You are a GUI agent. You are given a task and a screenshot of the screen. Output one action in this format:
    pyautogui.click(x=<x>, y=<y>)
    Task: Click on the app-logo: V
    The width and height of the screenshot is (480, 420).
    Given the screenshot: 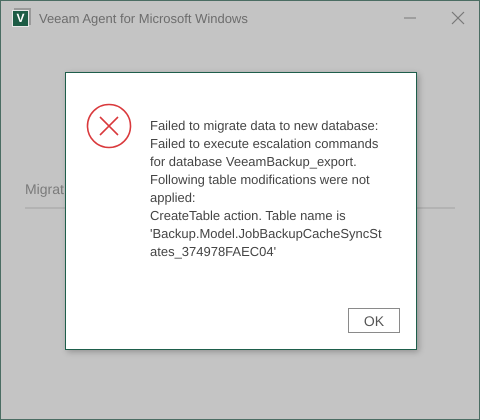 What is the action you would take?
    pyautogui.click(x=20, y=18)
    